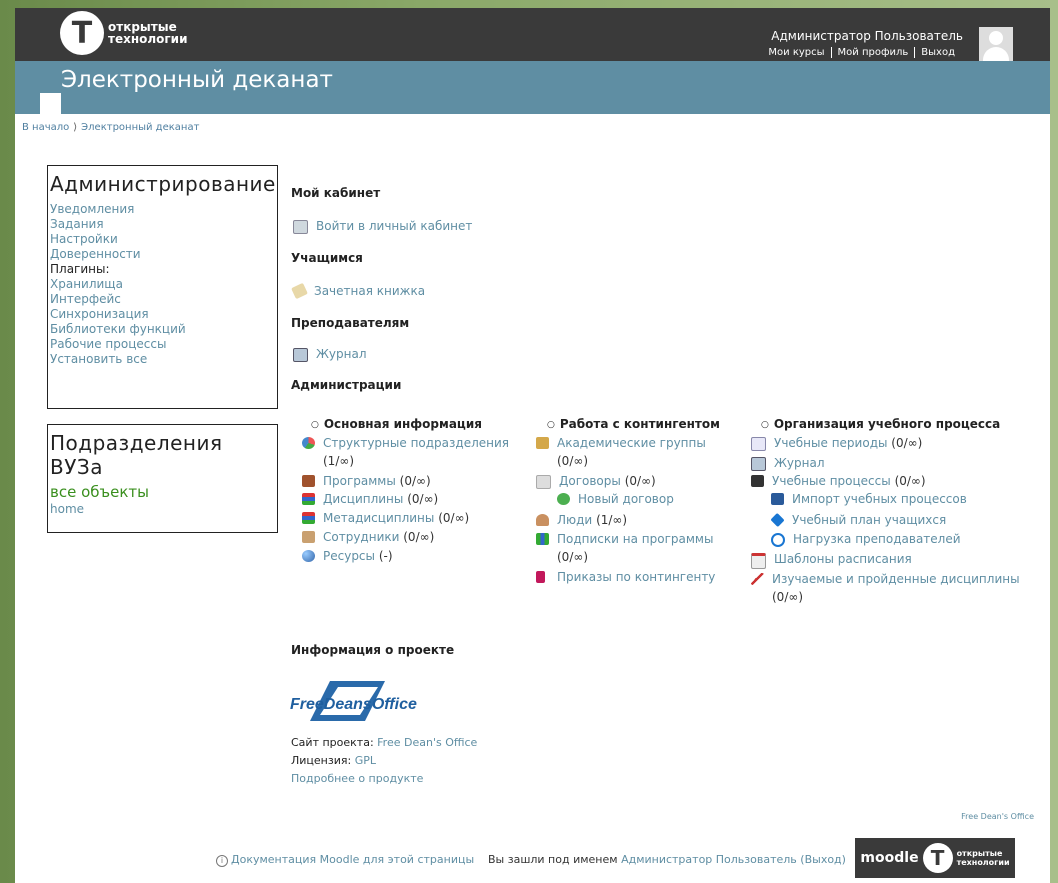  Describe the element at coordinates (373, 650) in the screenshot. I see `section-project: Информация о проекте` at that location.